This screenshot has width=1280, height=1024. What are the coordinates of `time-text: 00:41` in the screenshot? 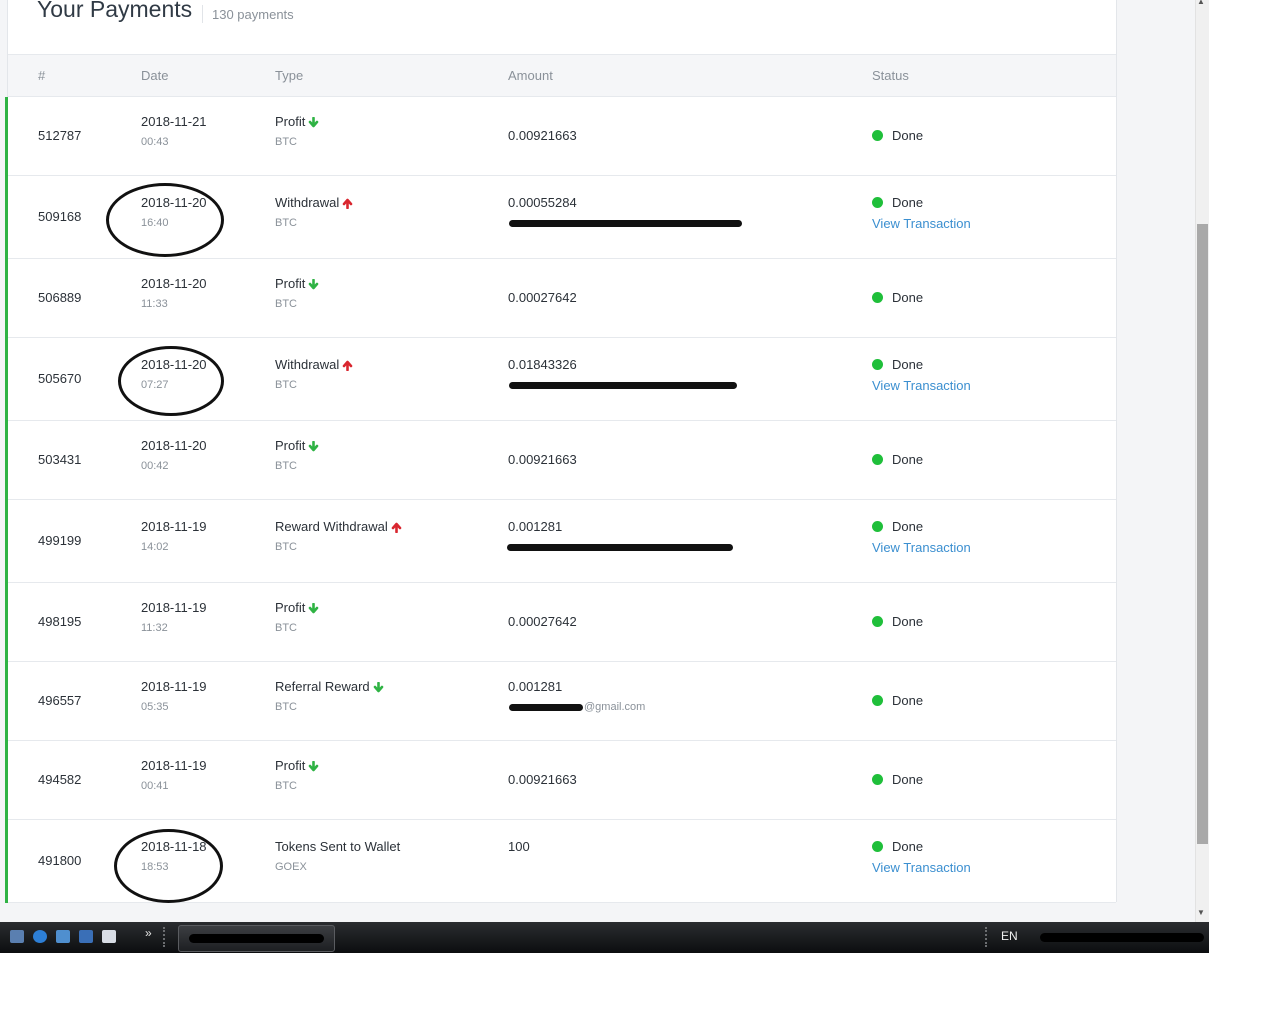 It's located at (155, 786).